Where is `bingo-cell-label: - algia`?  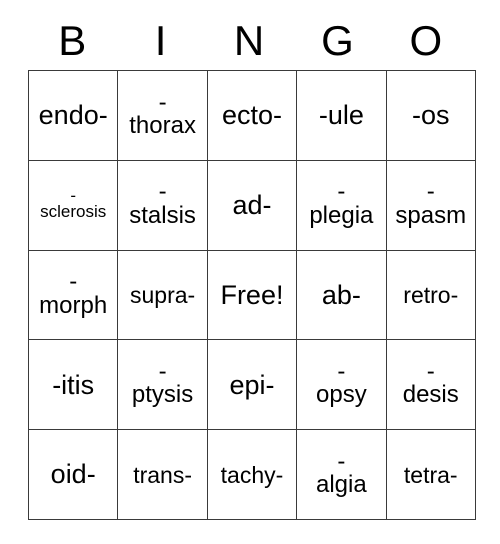 bingo-cell-label: - algia is located at coordinates (341, 475).